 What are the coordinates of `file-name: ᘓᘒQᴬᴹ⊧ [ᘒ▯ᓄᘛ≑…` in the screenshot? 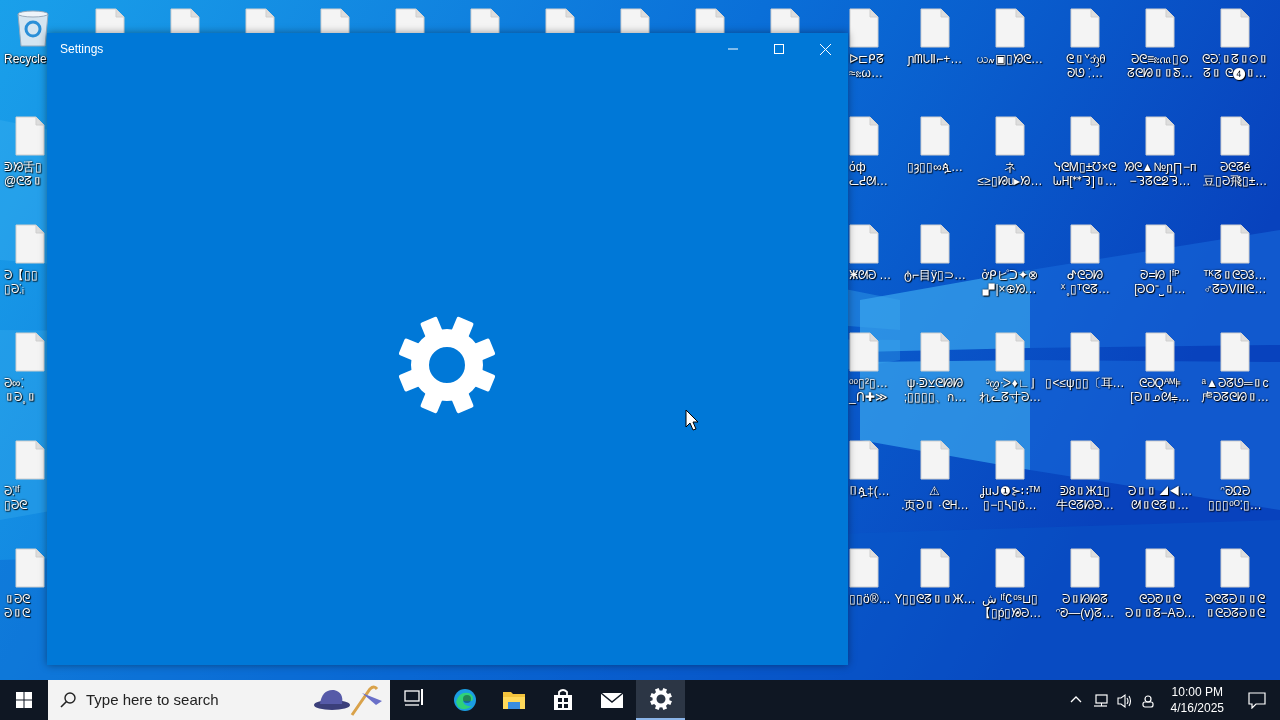 It's located at (1160, 390).